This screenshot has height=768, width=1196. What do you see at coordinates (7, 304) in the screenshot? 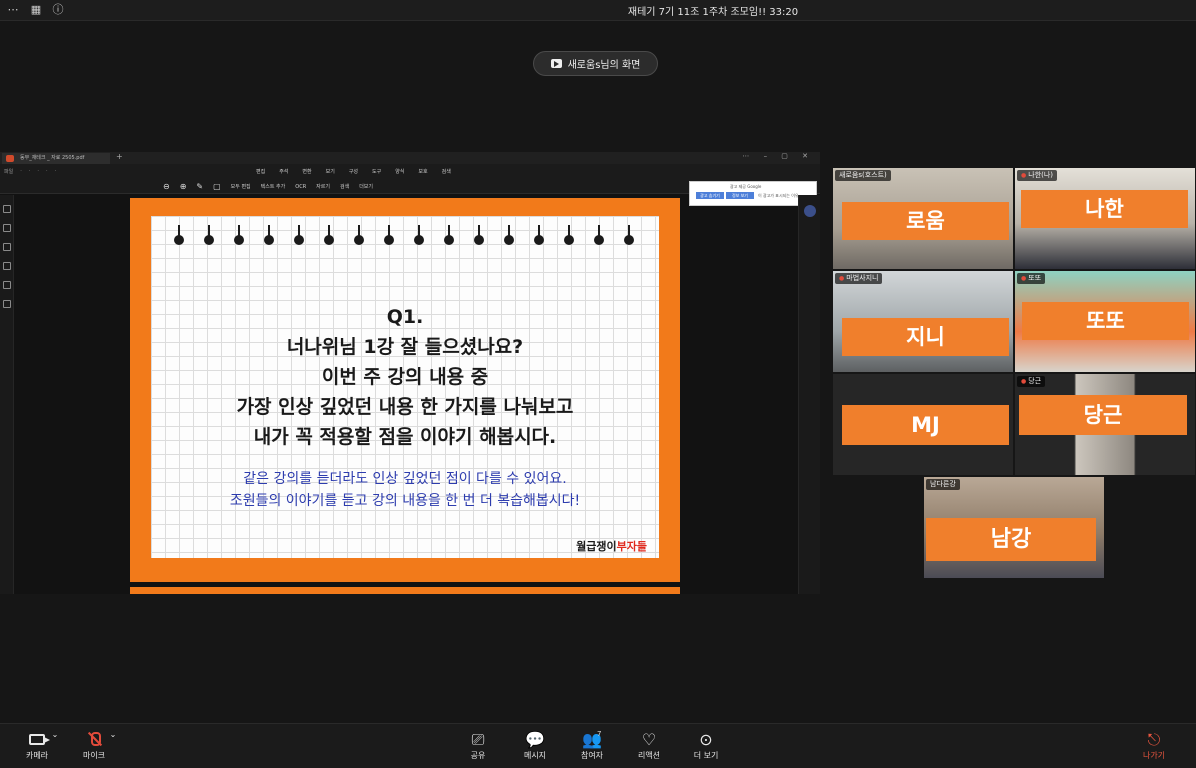
I see `layers-icon` at bounding box center [7, 304].